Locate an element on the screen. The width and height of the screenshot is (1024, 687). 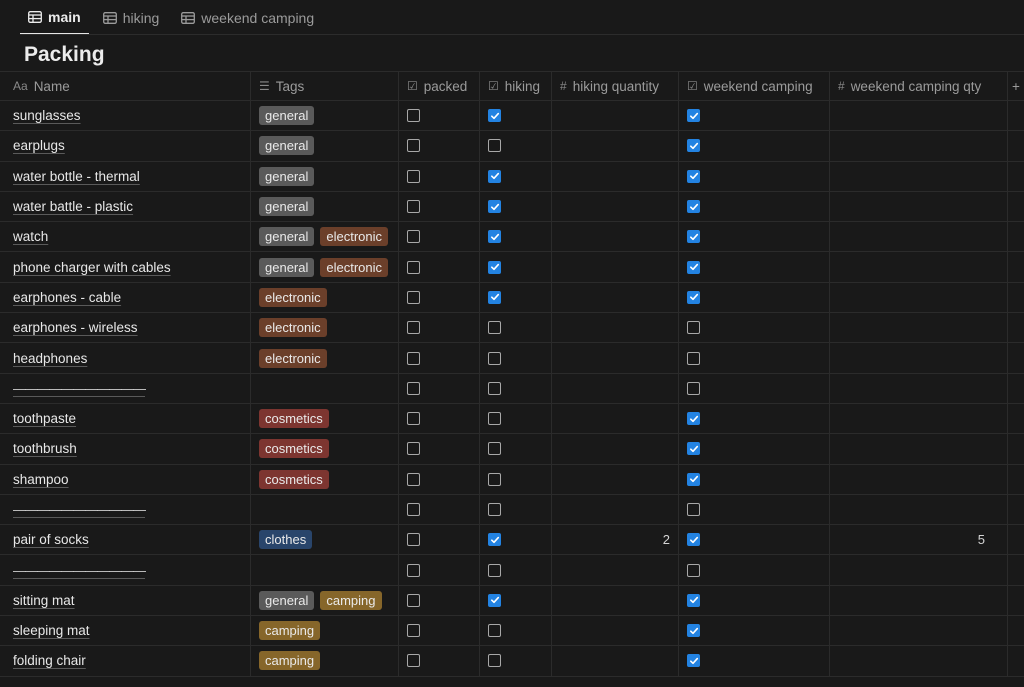
item-name: earphones - wireless is located at coordinates (75, 327).